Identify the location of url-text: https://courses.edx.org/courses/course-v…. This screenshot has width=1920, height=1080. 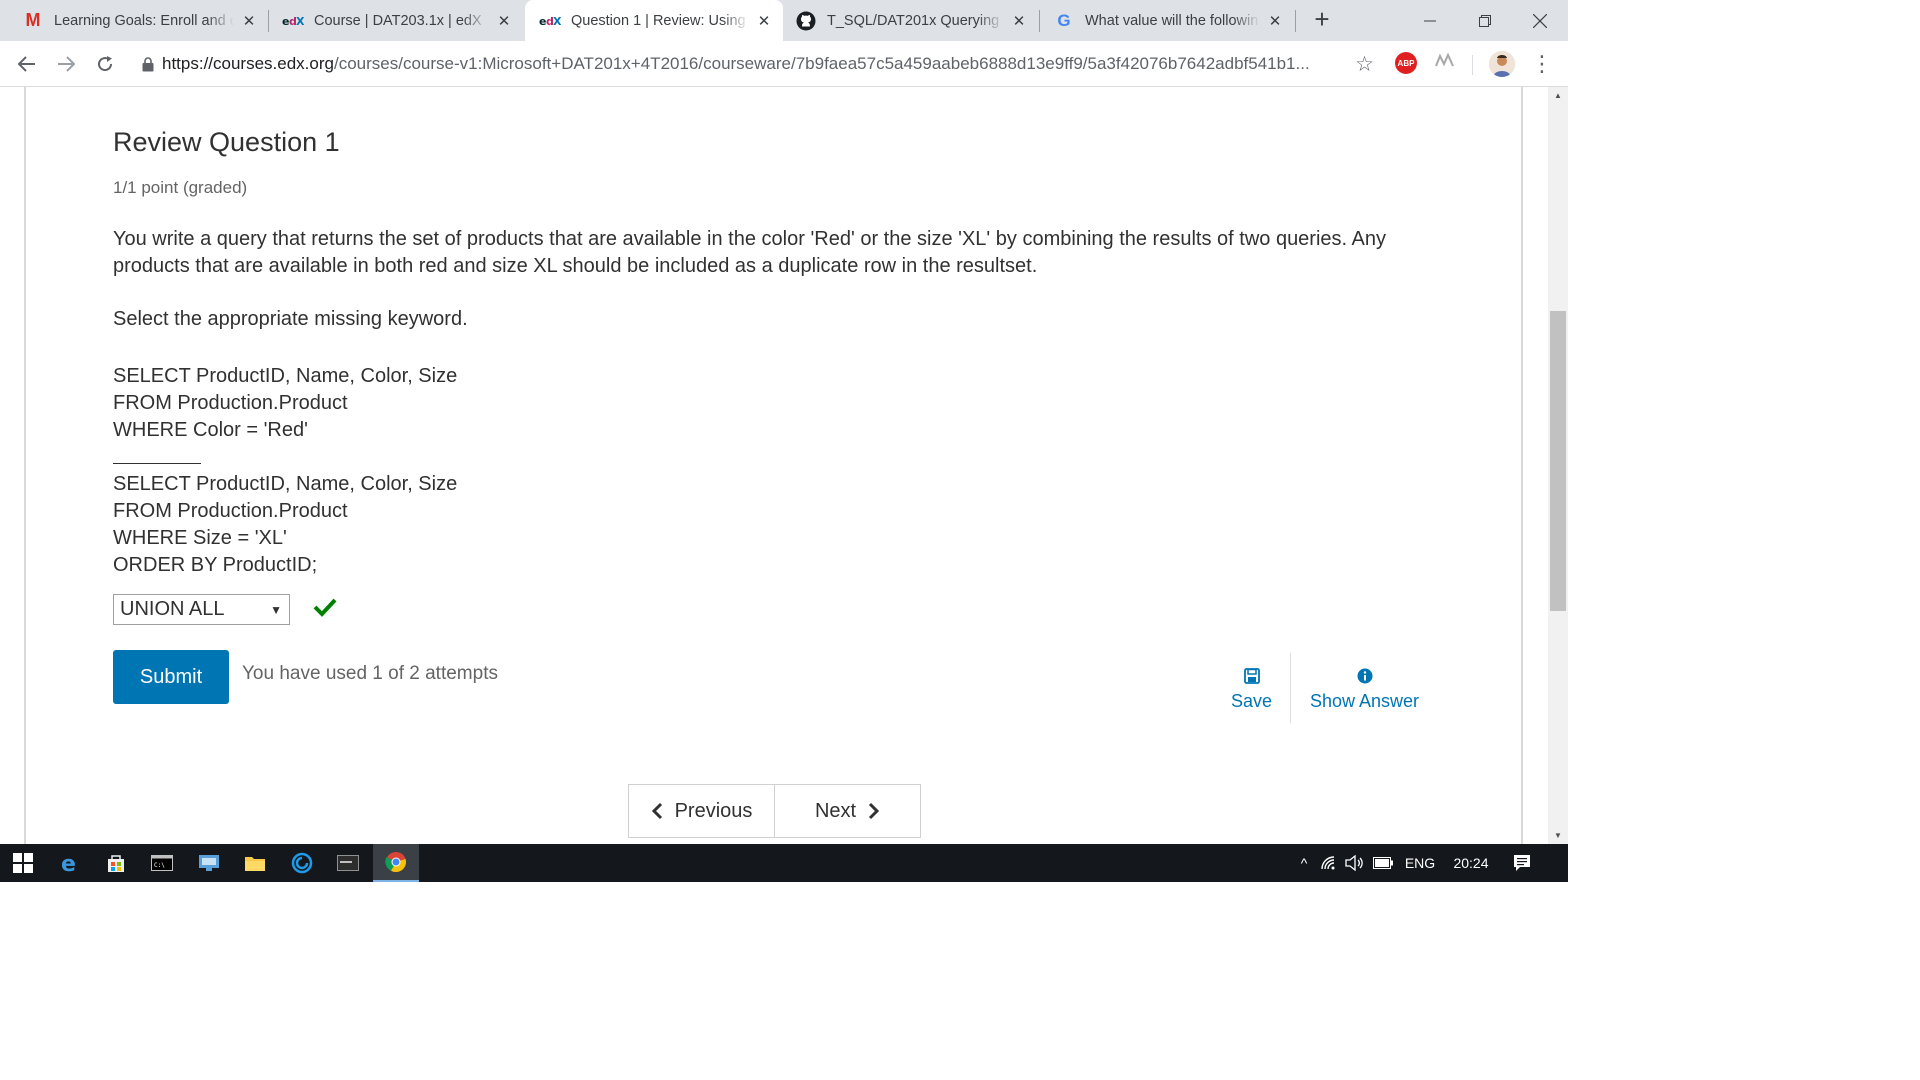
(736, 64).